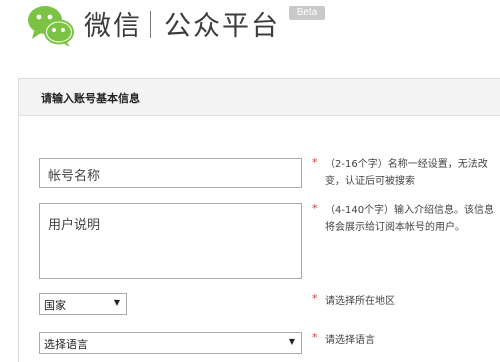 The height and width of the screenshot is (362, 500). What do you see at coordinates (410, 219) in the screenshot?
I see `description-hint: （4-140个字）输入介绍信息。该信息将会展示给订阅本帐号的用户。` at bounding box center [410, 219].